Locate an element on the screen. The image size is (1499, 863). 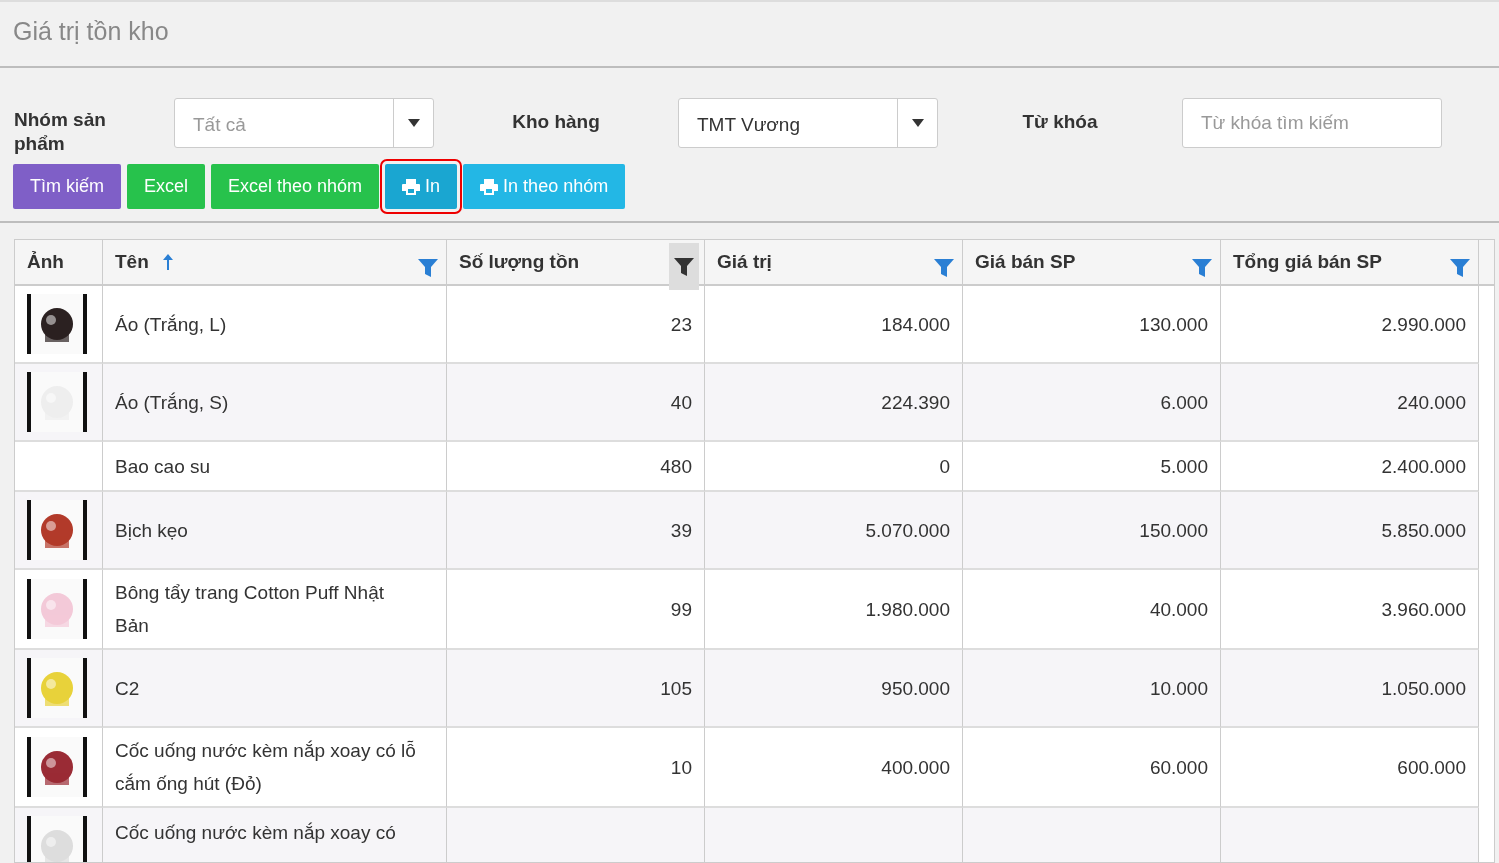
cell-value: 2.990.000 is located at coordinates (1423, 324).